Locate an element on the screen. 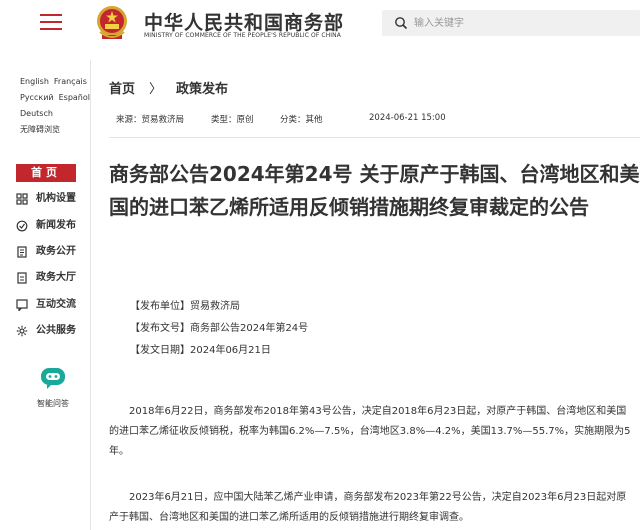  sidebar-item-hall: 政务大厅 is located at coordinates (53, 278).